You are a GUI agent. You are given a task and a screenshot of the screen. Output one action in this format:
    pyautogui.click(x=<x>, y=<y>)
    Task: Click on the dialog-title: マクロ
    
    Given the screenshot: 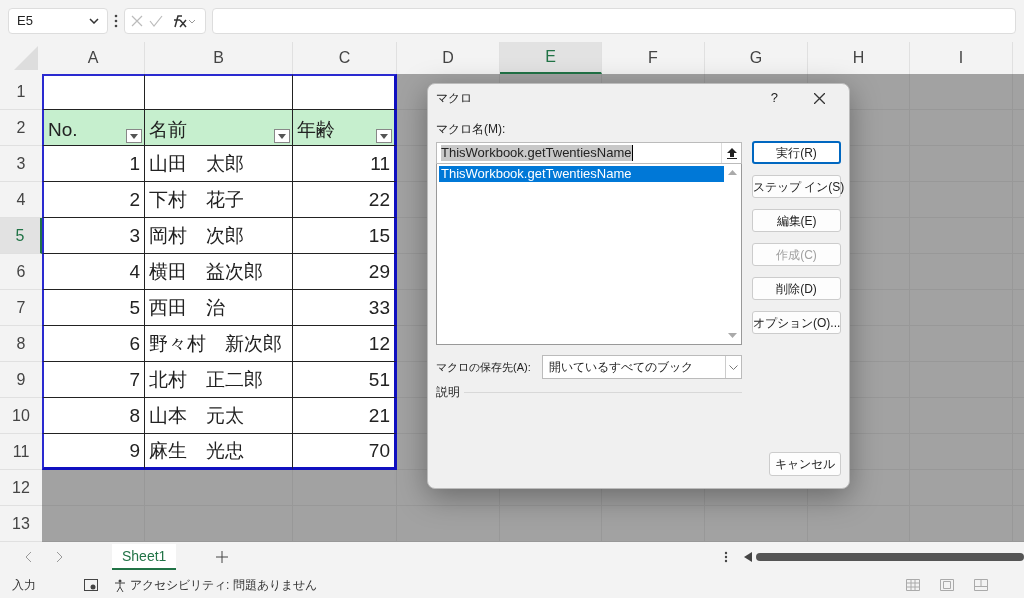 What is the action you would take?
    pyautogui.click(x=454, y=98)
    